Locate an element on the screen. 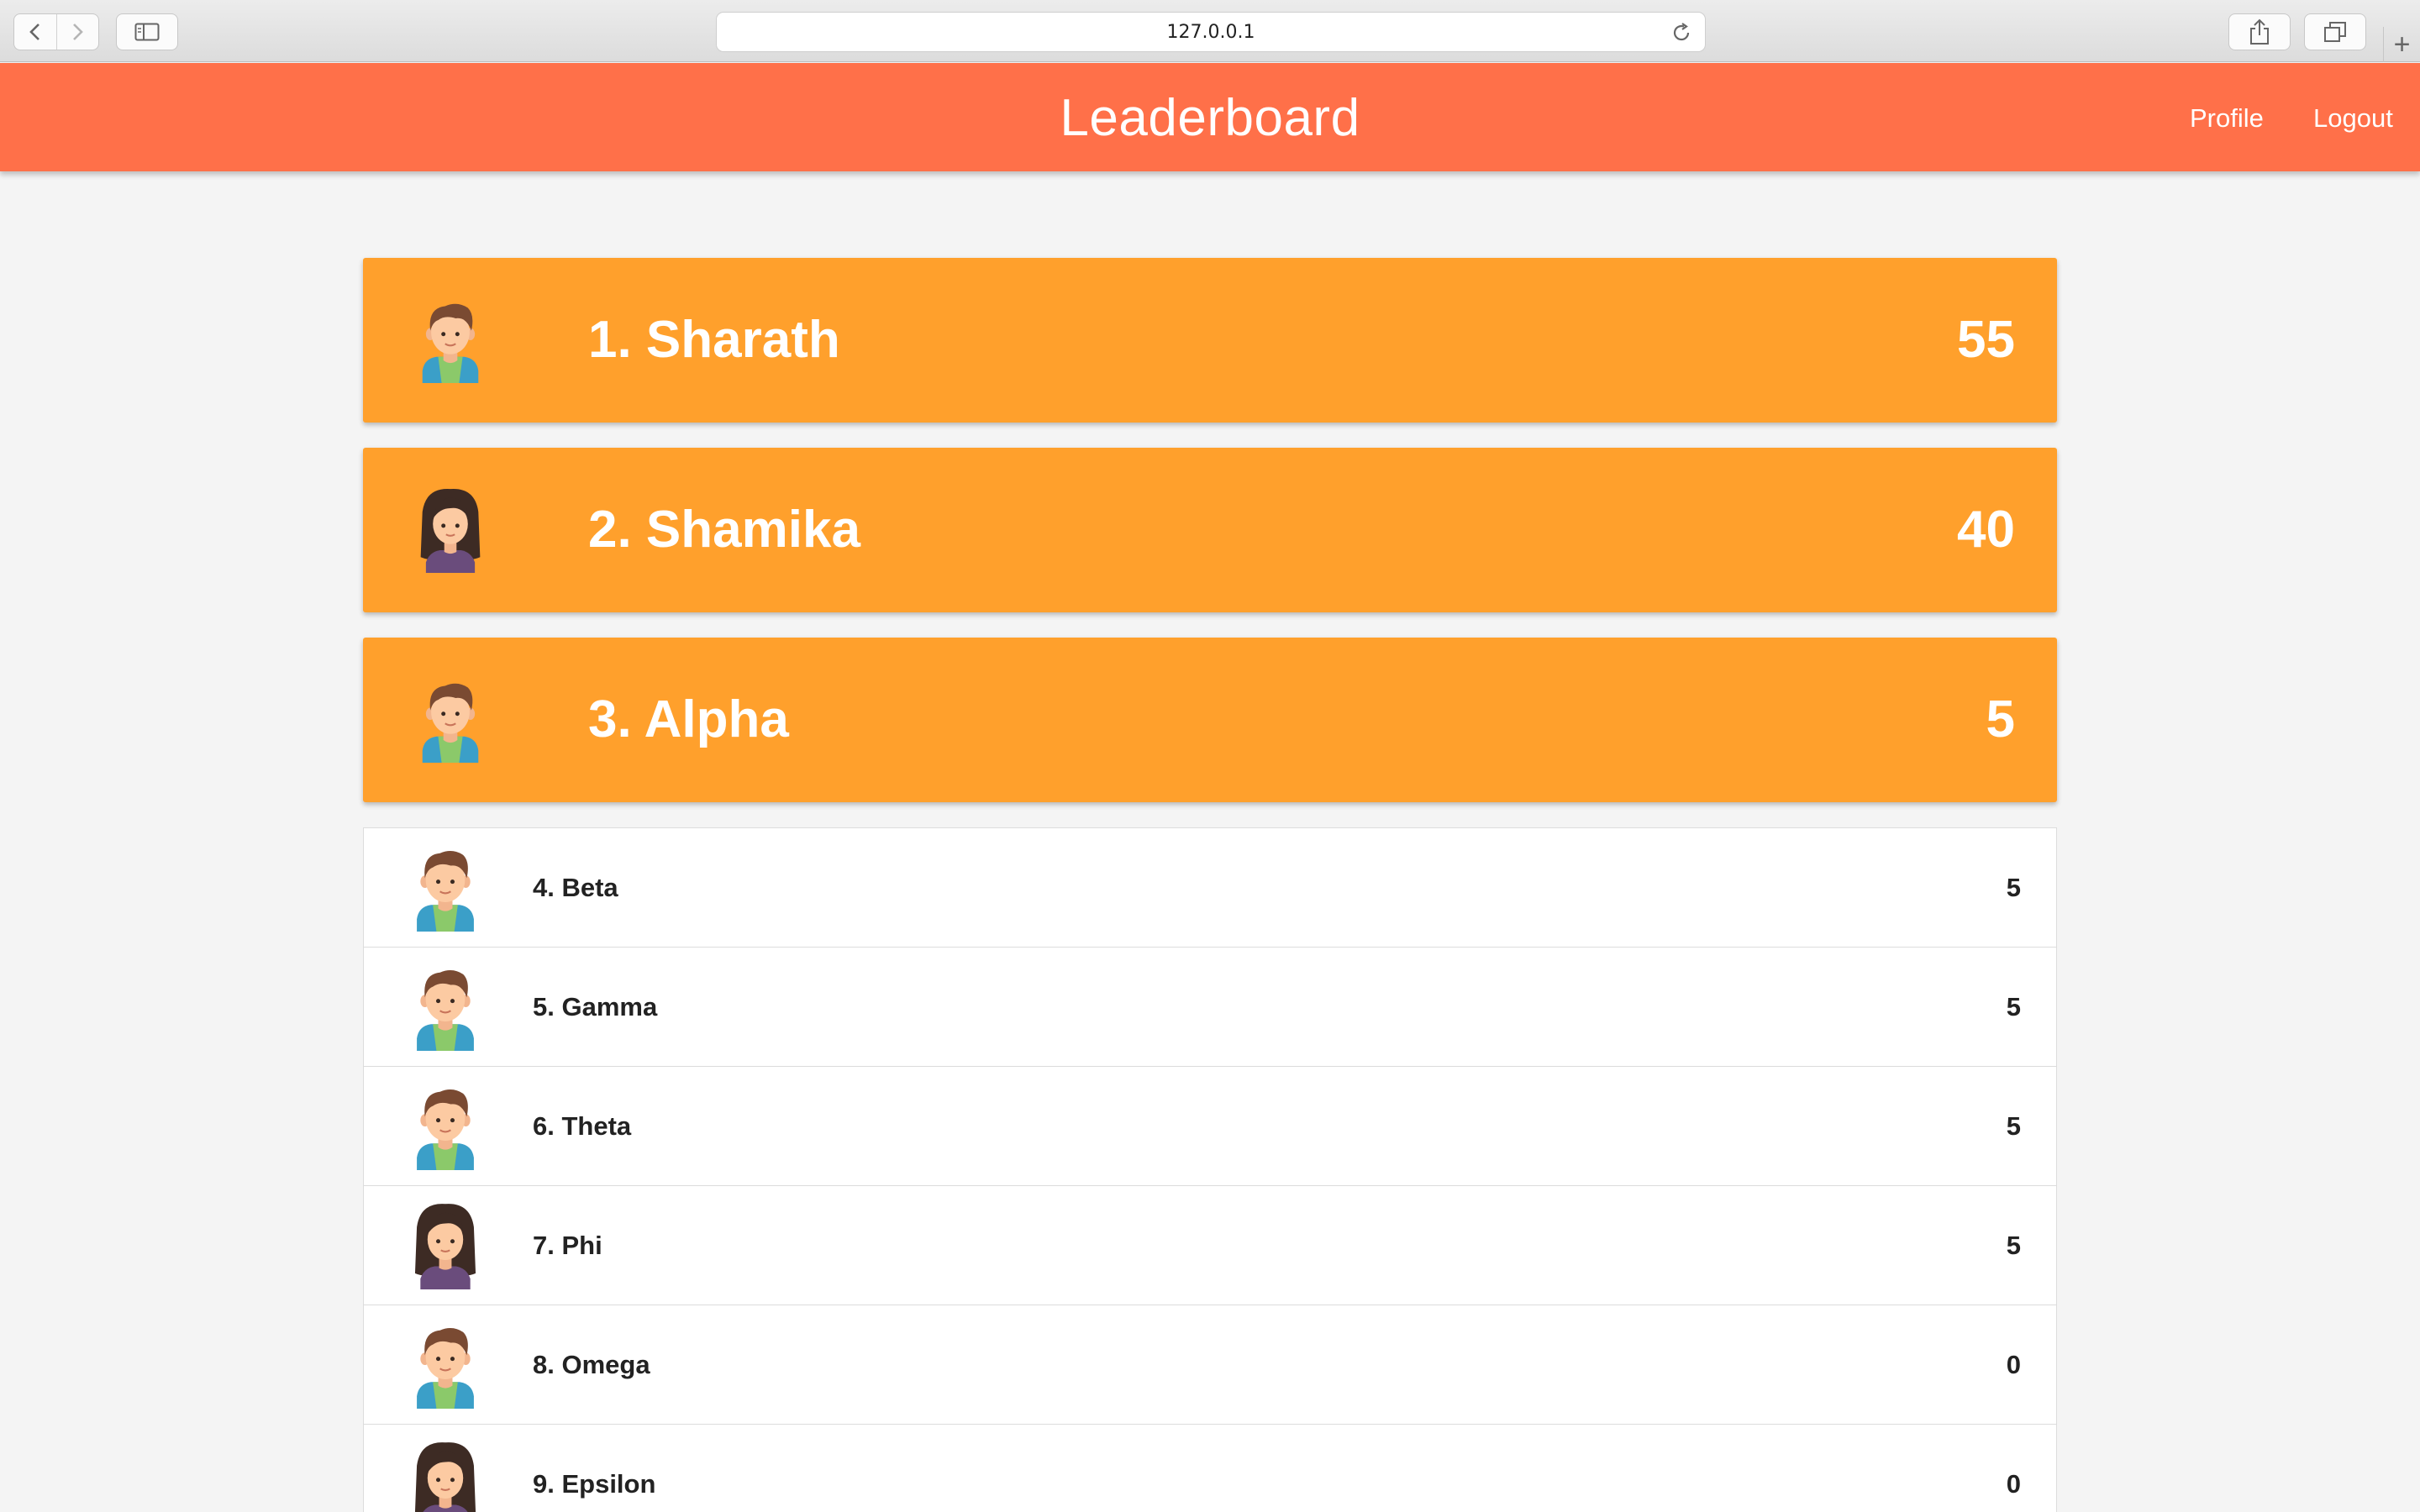  list-item: 8. Omega 0 is located at coordinates (1210, 1365).